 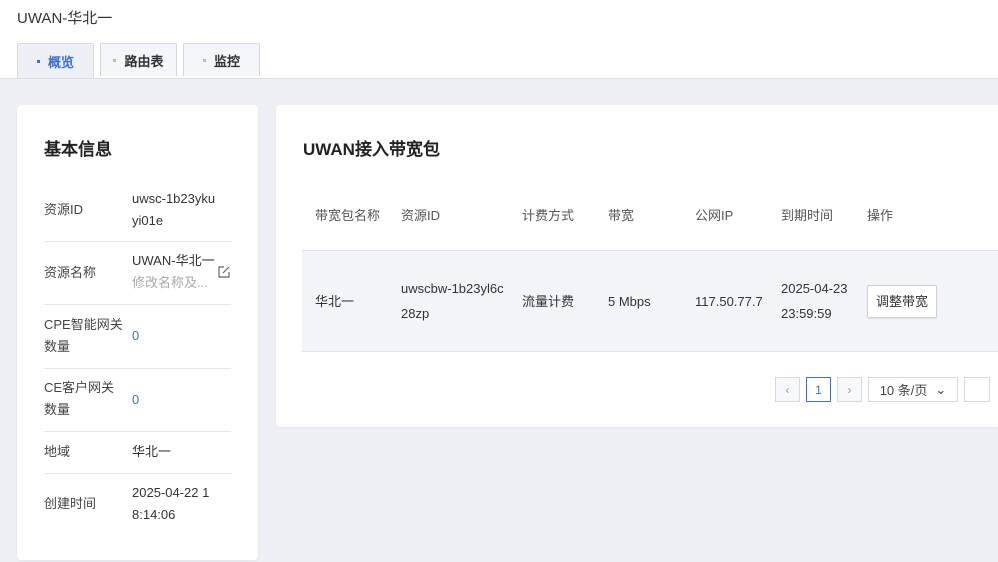 I want to click on pagination: ‹ 1 › 10 条/页 ⌄, so click(x=882, y=389).